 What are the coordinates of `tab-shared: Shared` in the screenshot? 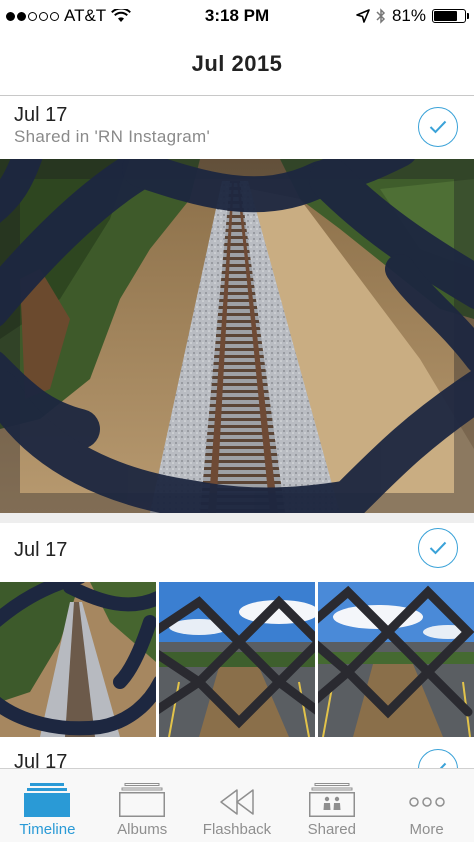 It's located at (331, 805).